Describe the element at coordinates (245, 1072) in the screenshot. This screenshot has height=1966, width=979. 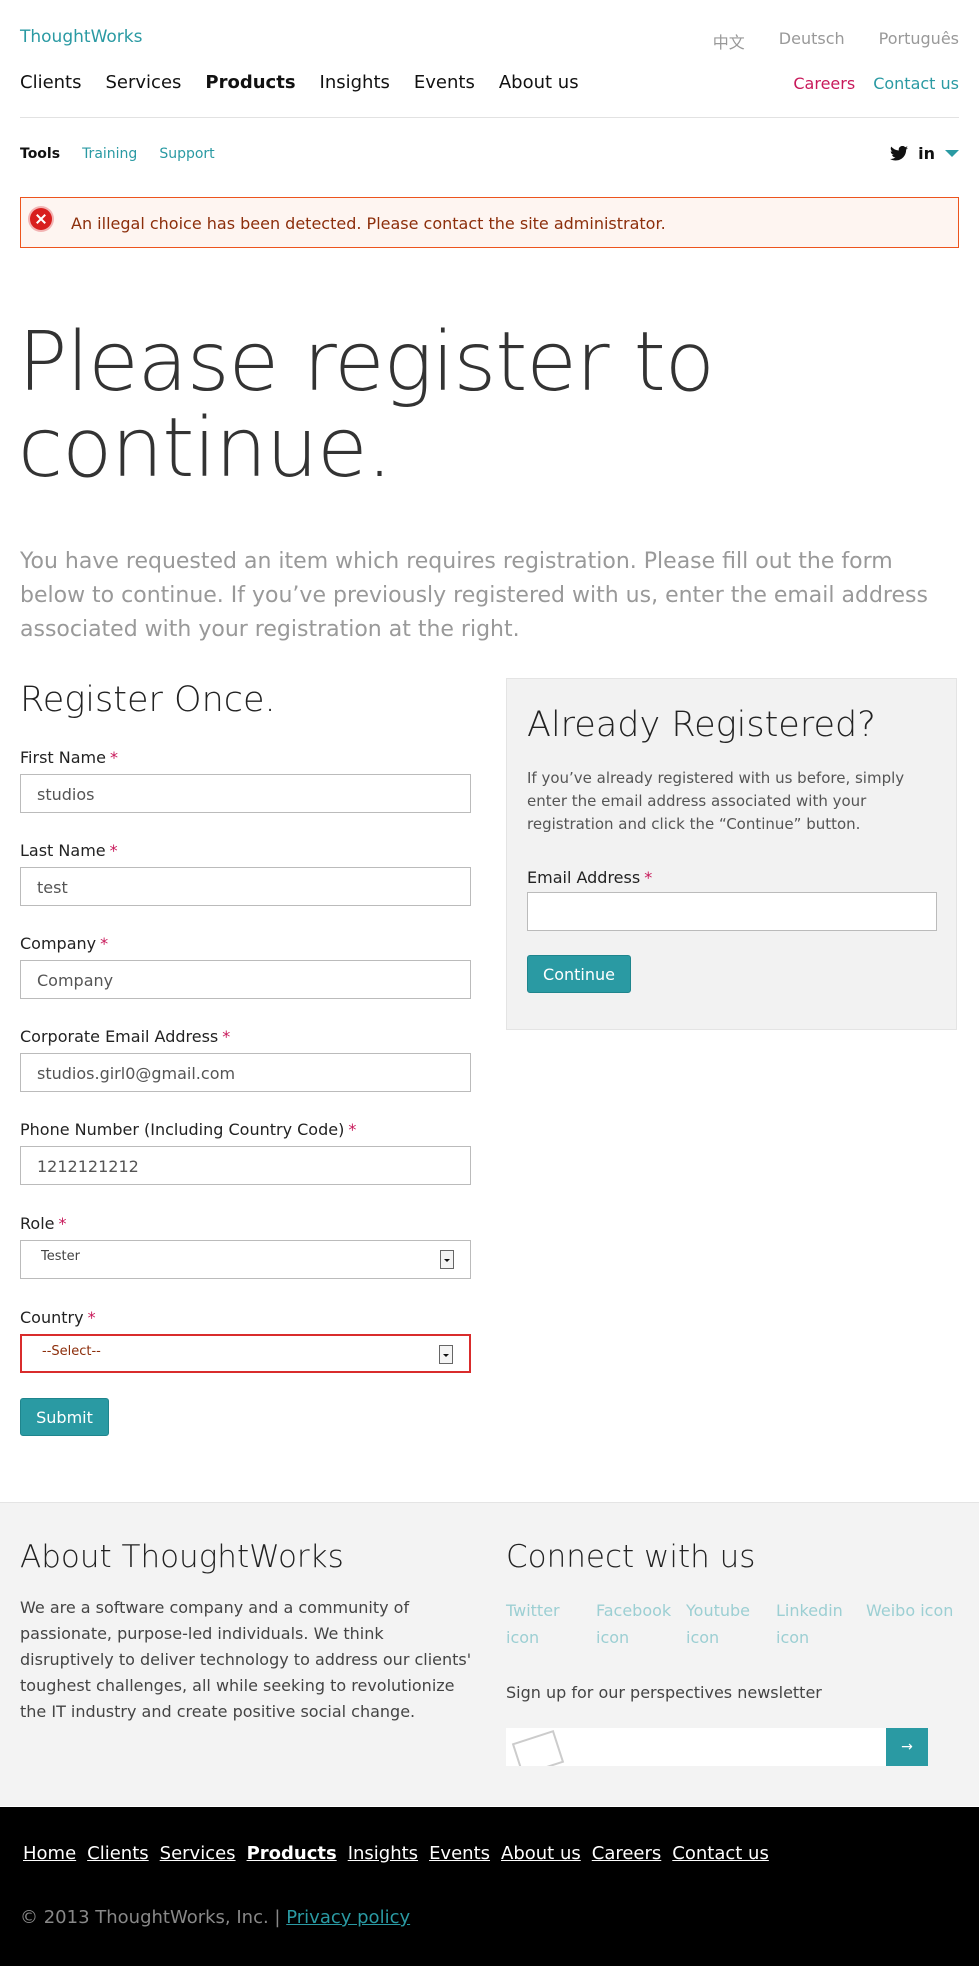
I see `email-input: studios.girl0@gmail.com` at that location.